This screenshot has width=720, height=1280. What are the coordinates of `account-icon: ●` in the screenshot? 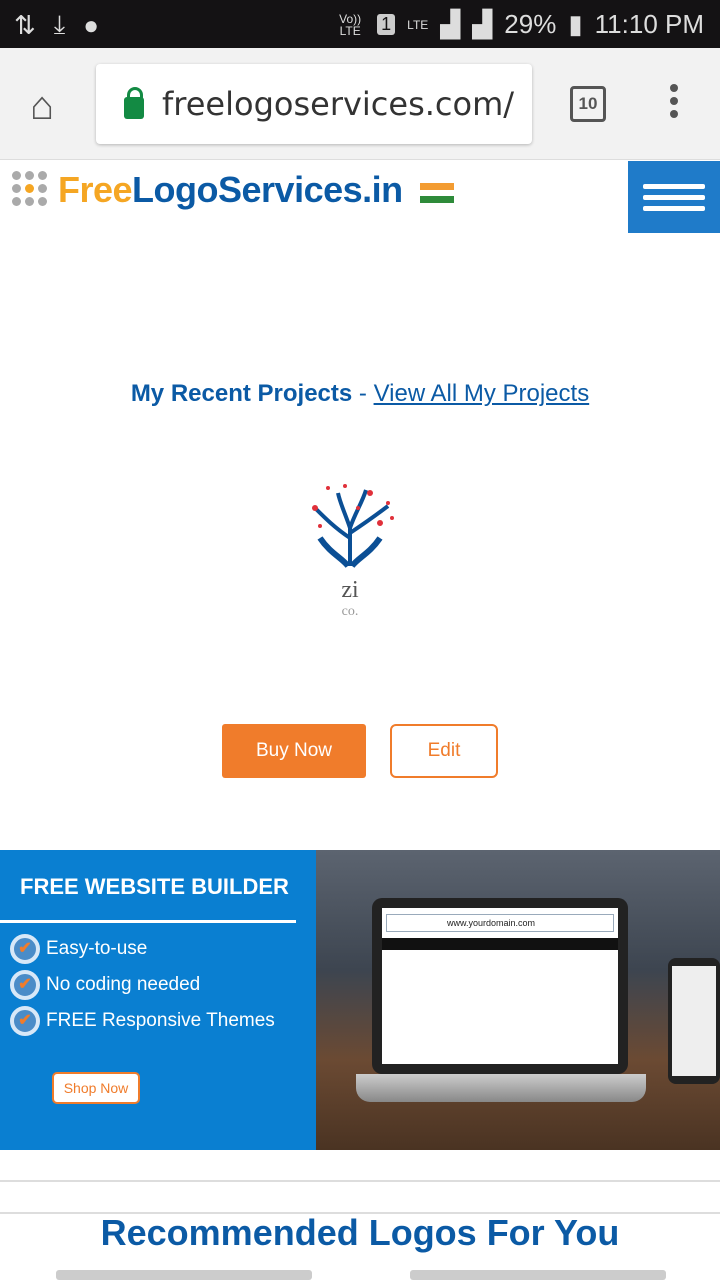 It's located at (91, 24).